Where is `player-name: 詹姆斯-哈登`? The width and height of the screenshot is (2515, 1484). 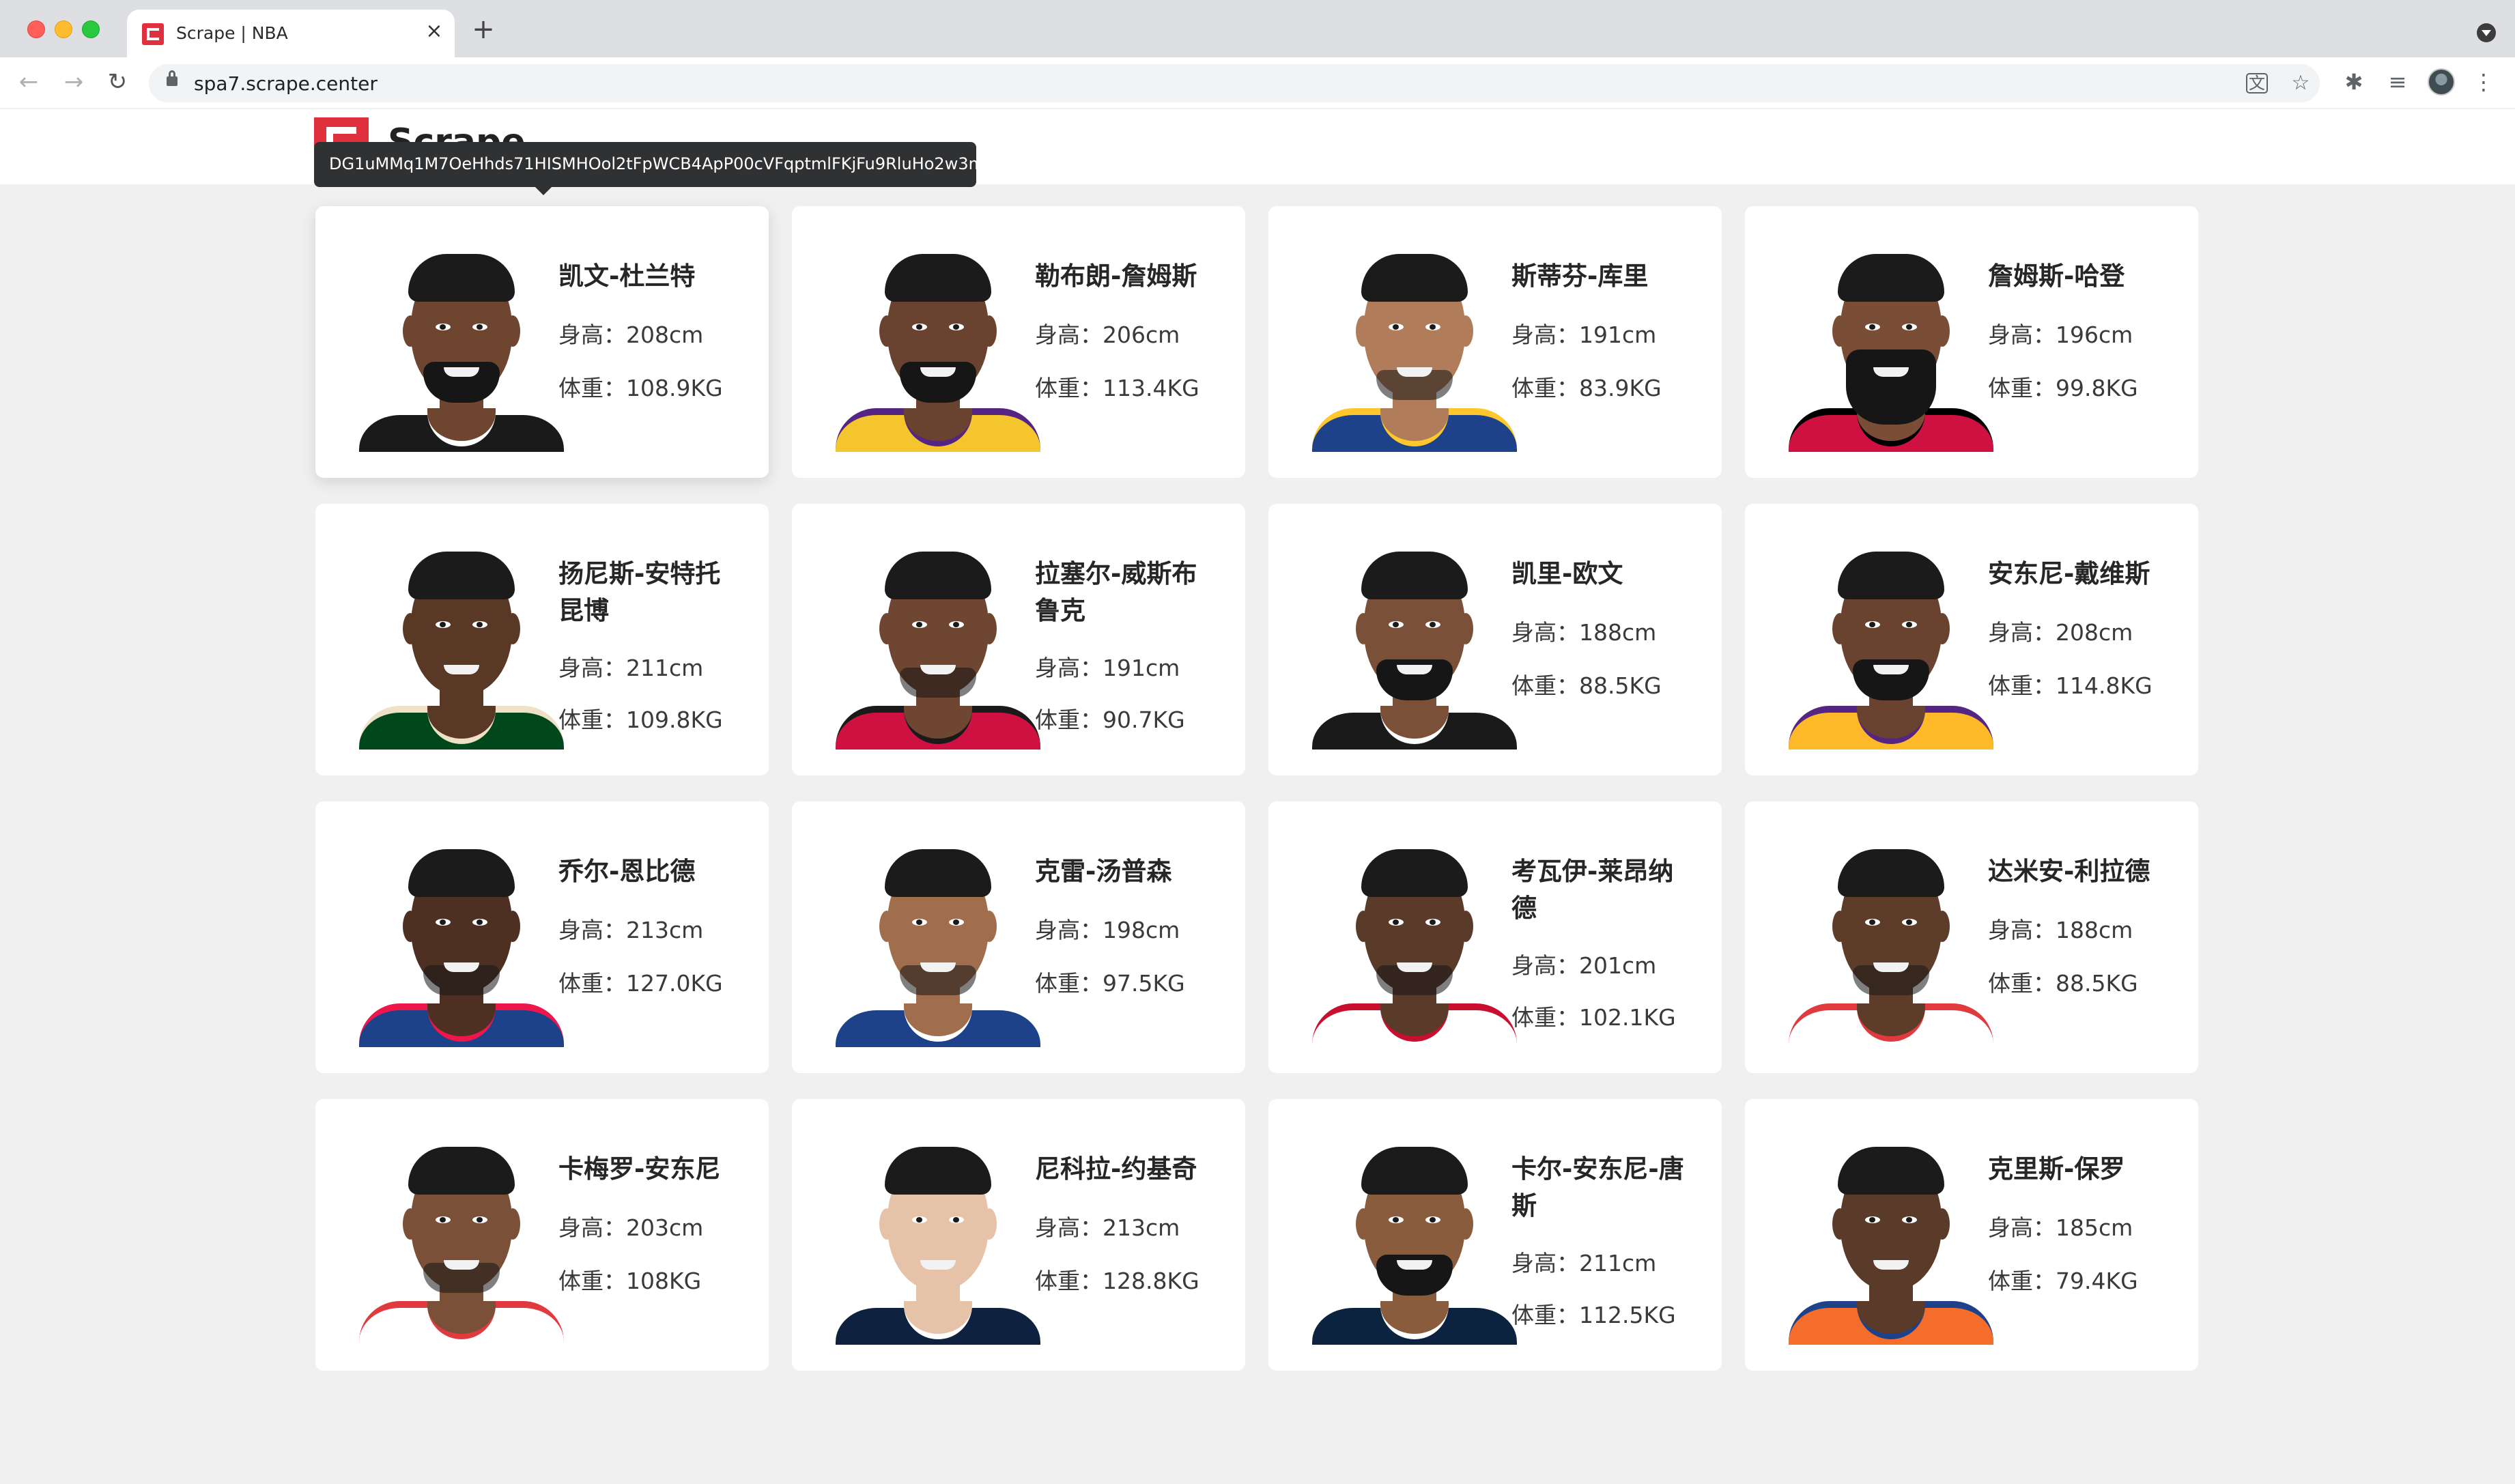
player-name: 詹姆斯-哈登 is located at coordinates (2080, 276).